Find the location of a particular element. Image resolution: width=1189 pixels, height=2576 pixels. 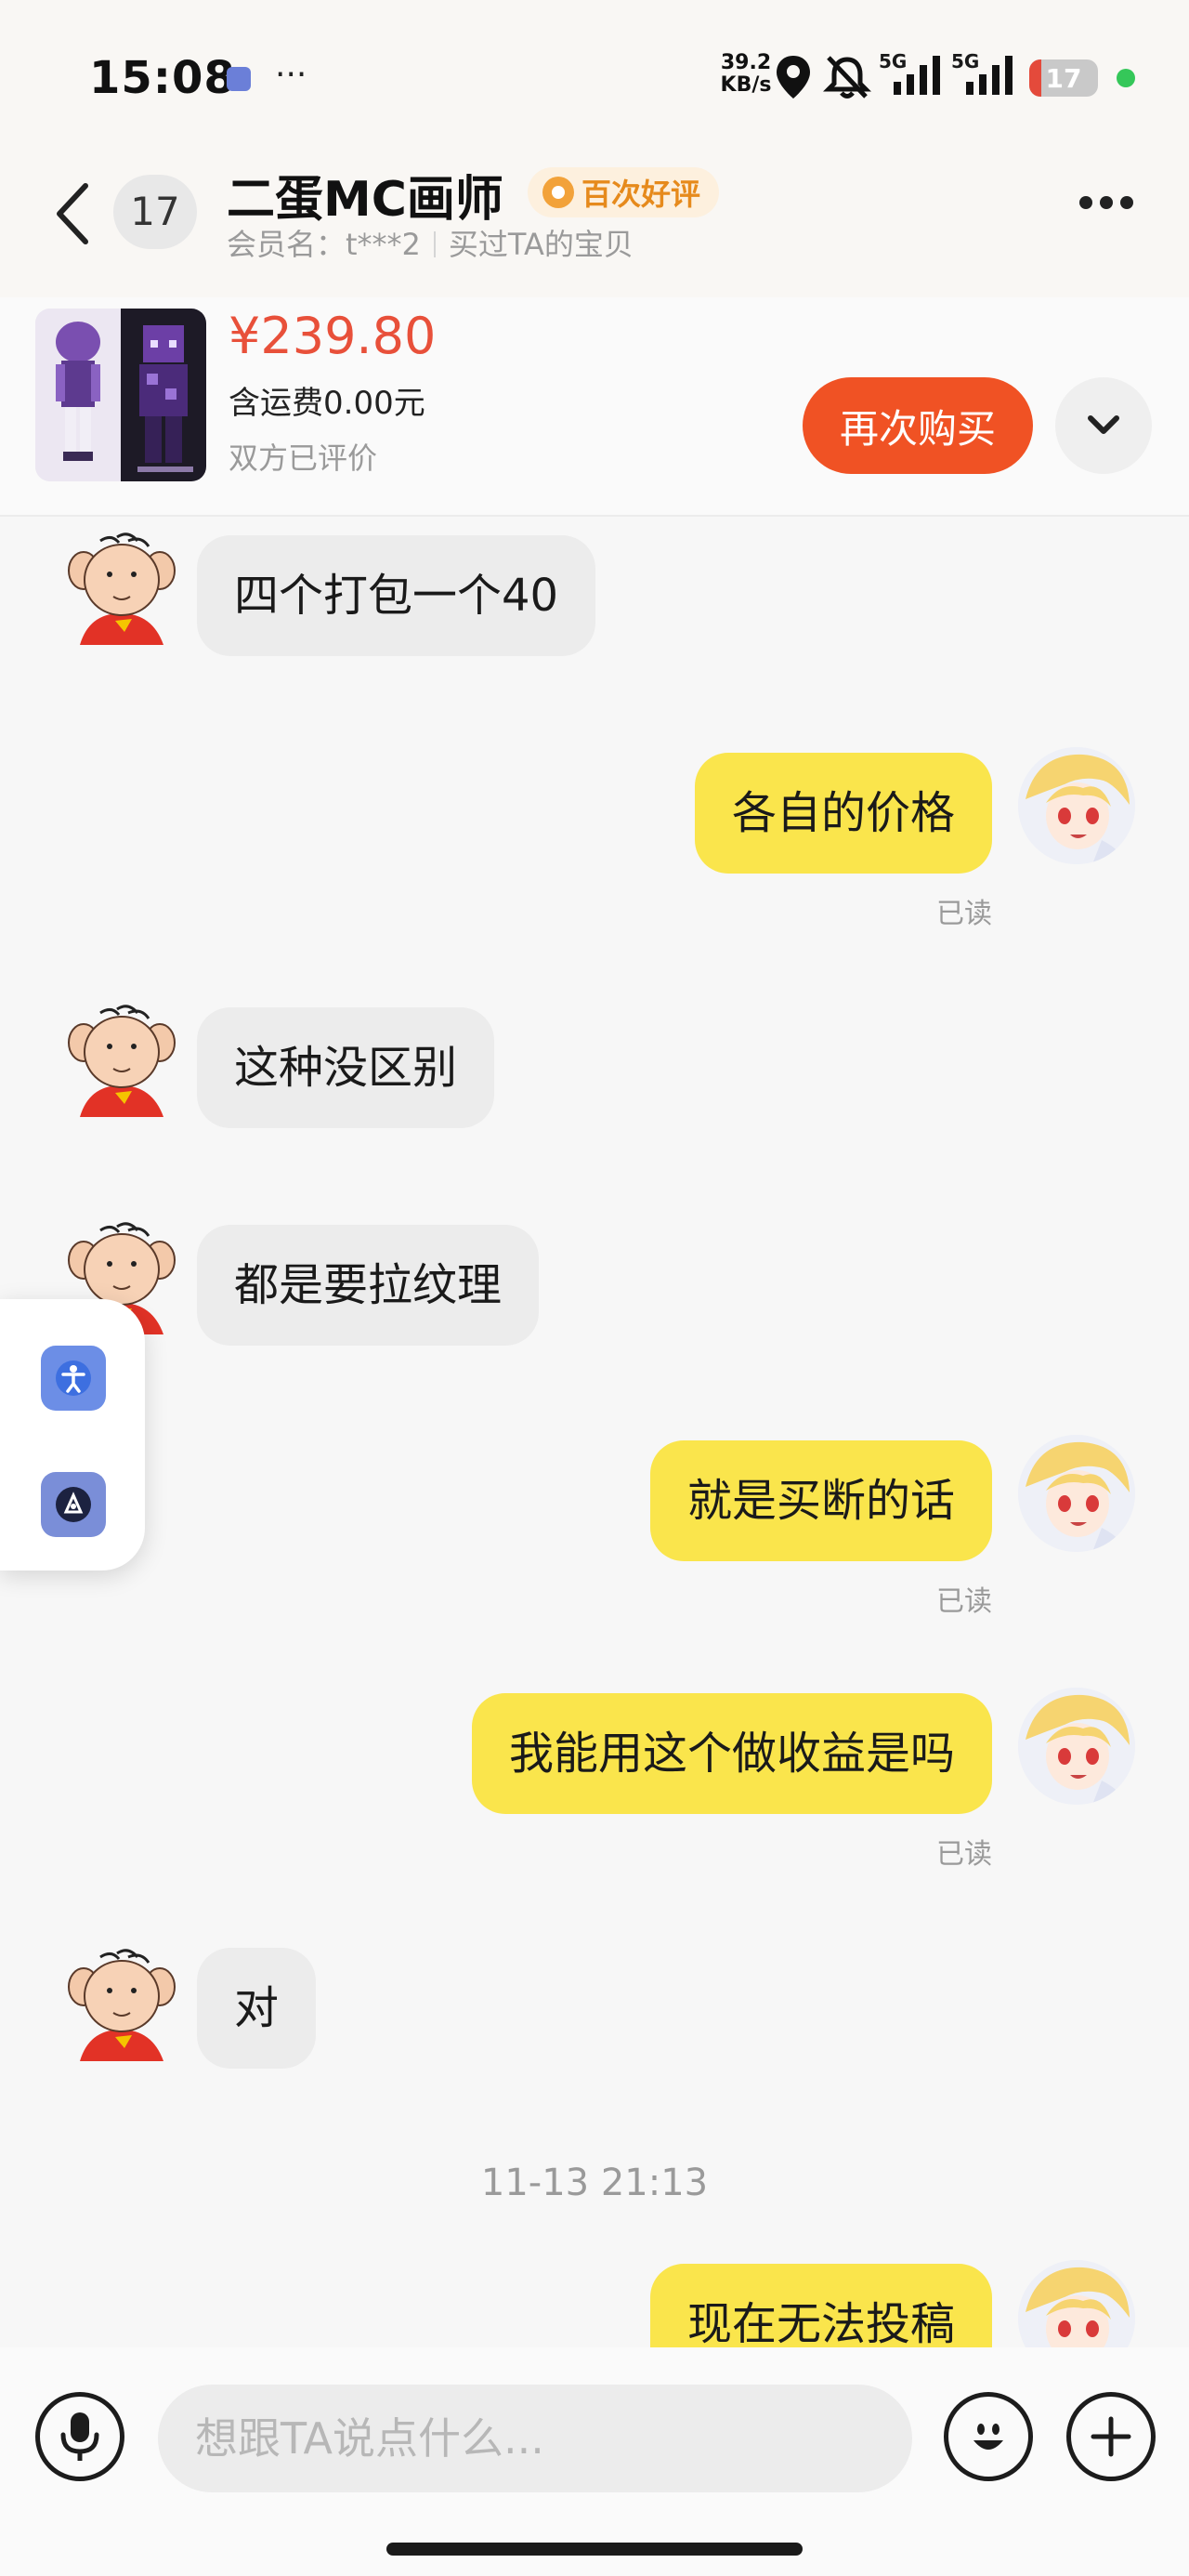

shop-name: 二蛋MC画师 is located at coordinates (365, 195).